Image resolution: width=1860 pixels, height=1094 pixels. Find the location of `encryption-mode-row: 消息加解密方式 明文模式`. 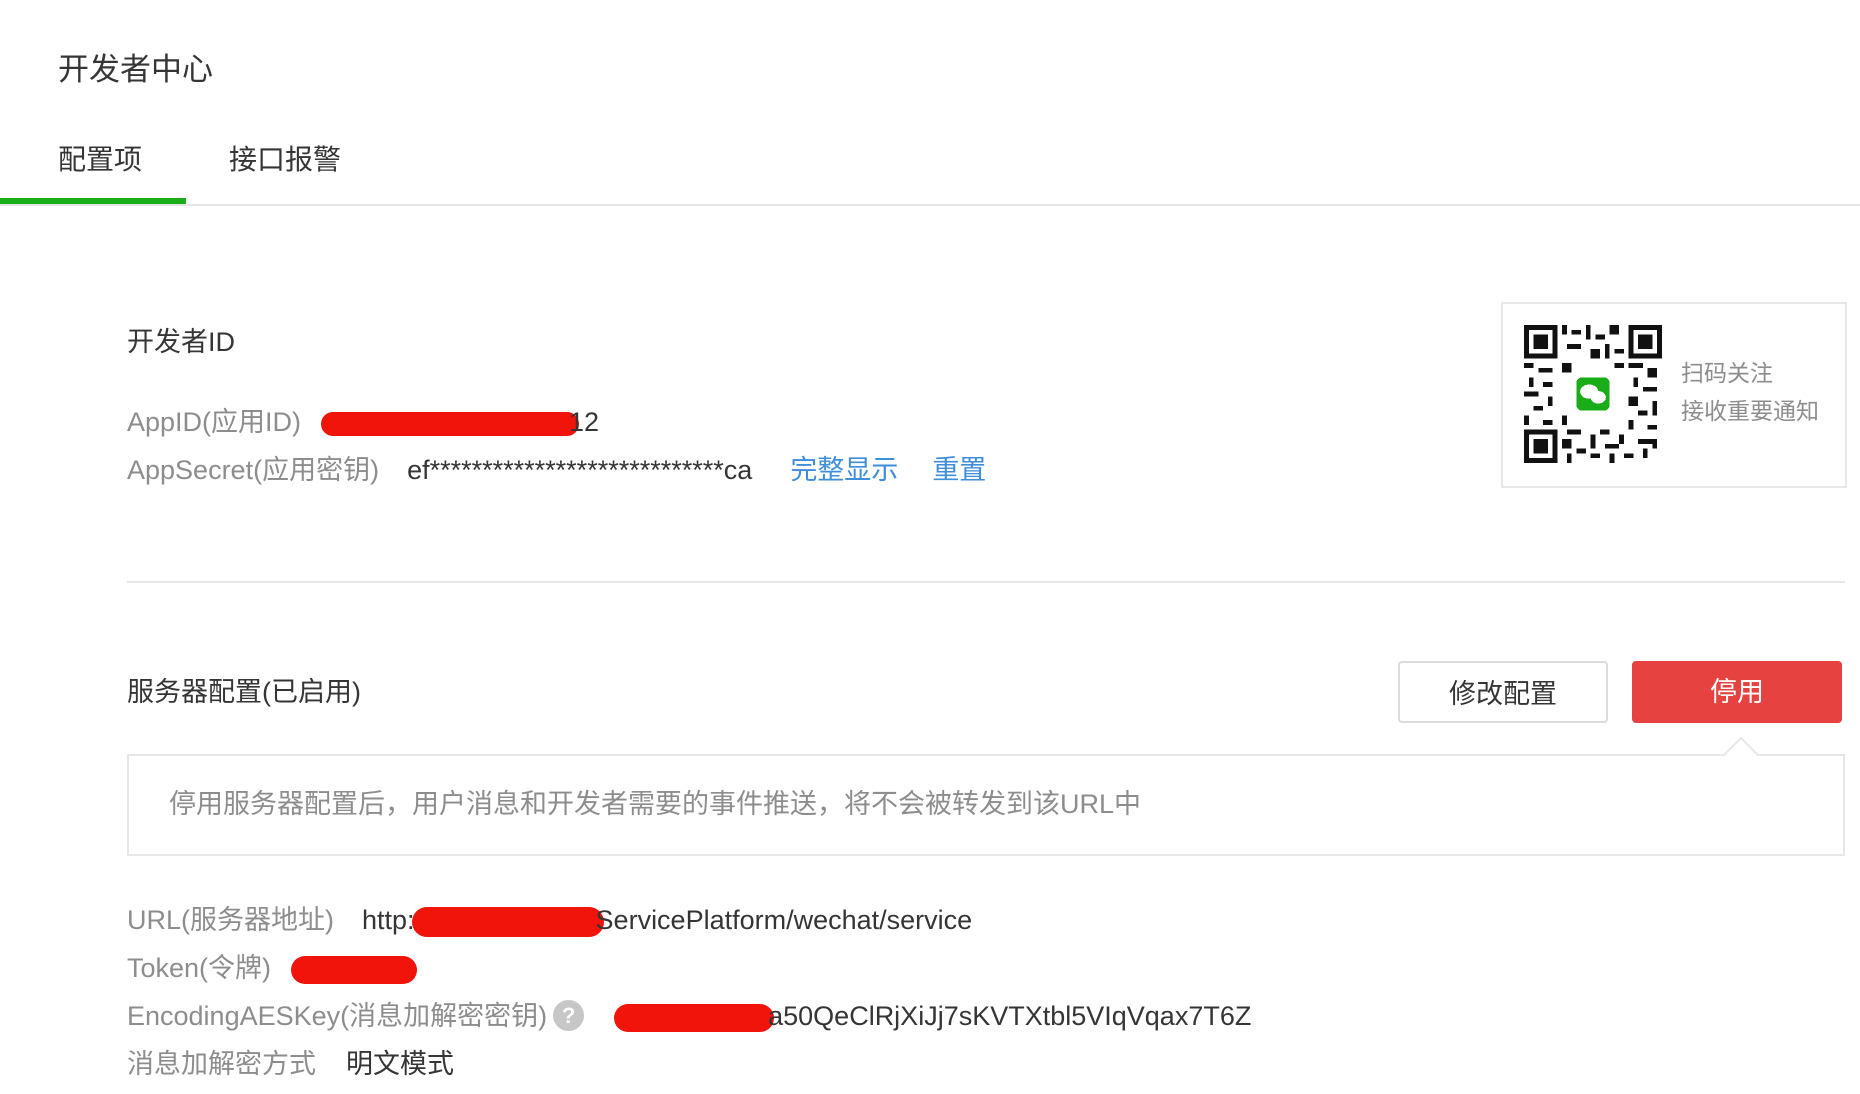

encryption-mode-row: 消息加解密方式 明文模式 is located at coordinates (290, 1064).